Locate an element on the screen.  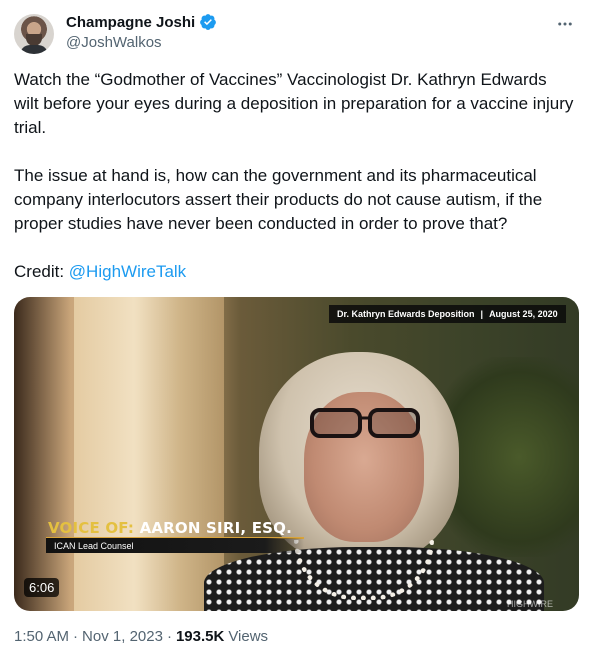
author-name-row: Champagne Joshi is located at coordinates (141, 22).